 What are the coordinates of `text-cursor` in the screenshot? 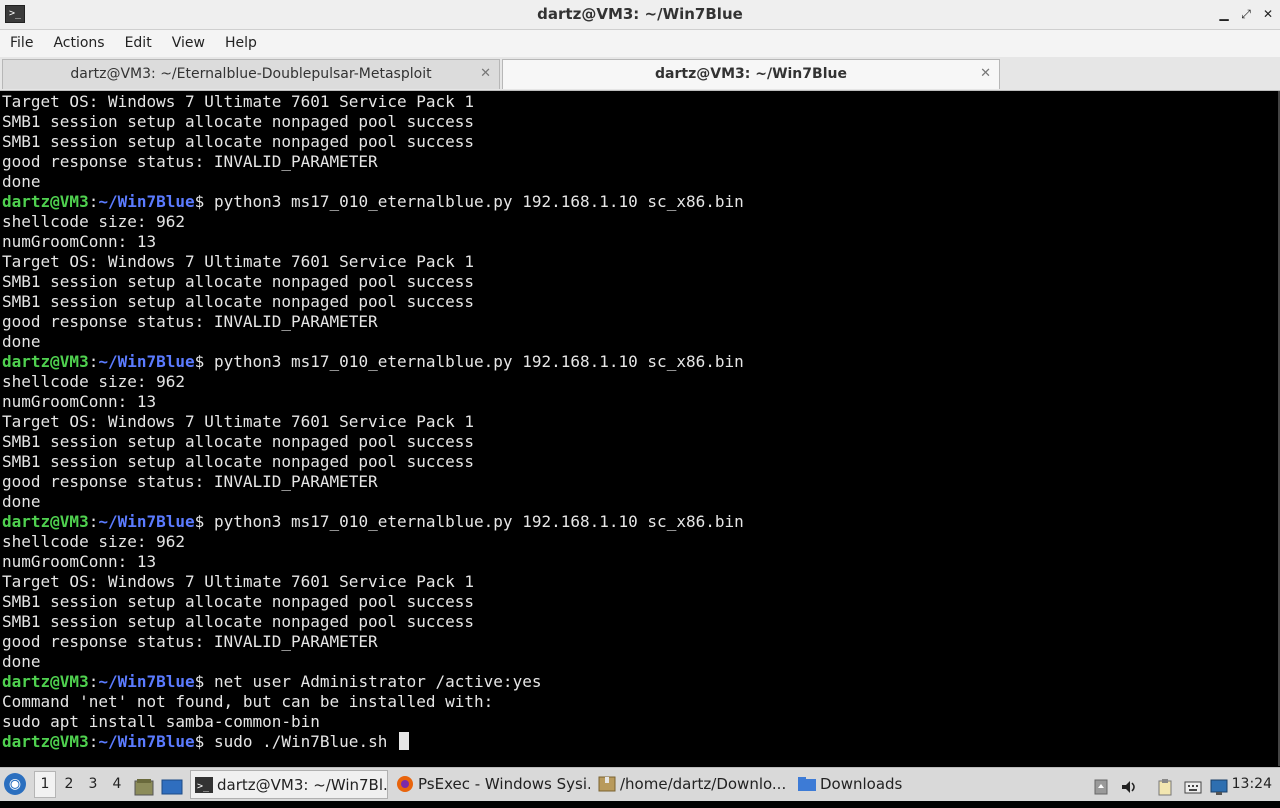 It's located at (403, 741).